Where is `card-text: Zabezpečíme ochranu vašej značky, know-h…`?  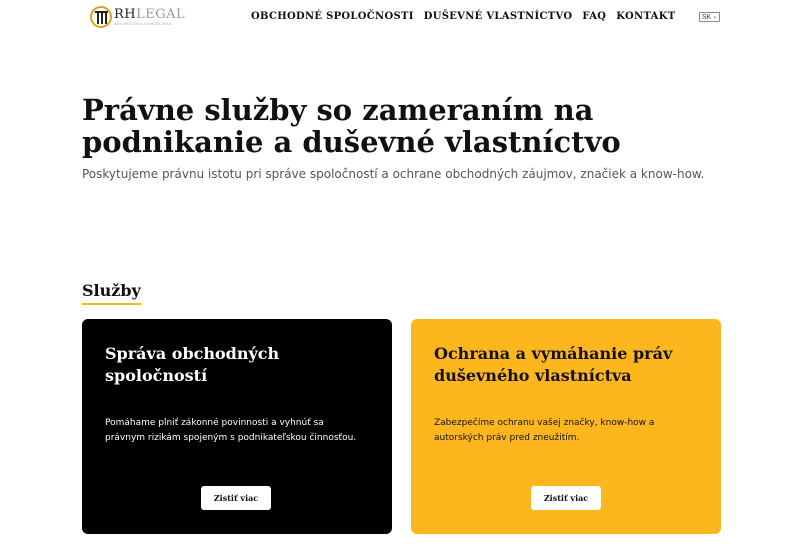
card-text: Zabezpečíme ochranu vašej značky, know-h… is located at coordinates (544, 430).